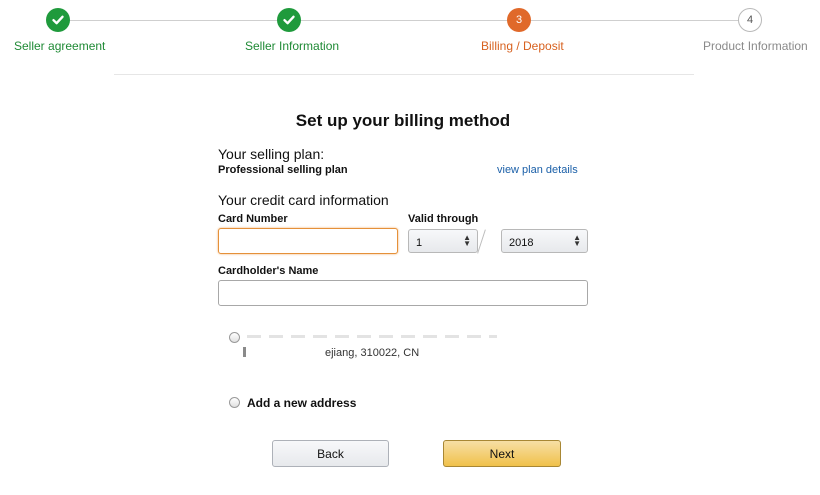  I want to click on existing-address-radio, so click(234, 337).